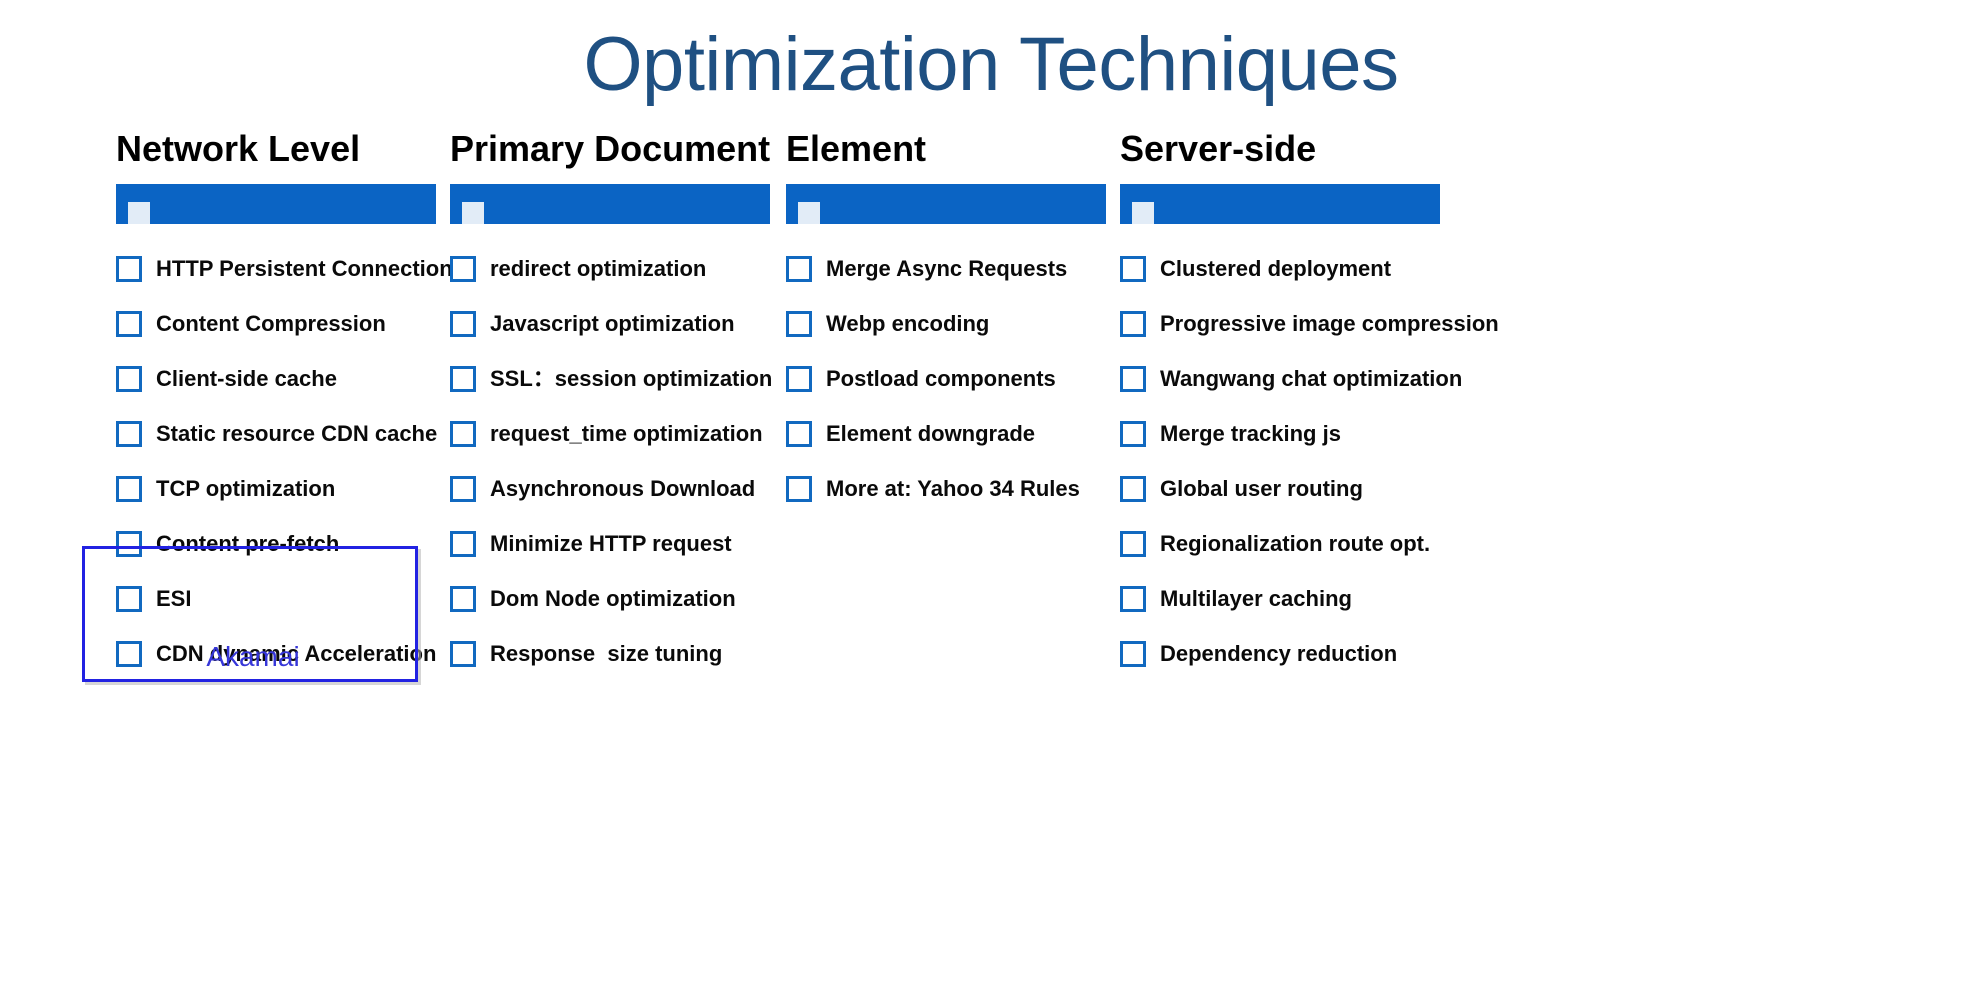  I want to click on list-item: Progressive image compression, so click(1309, 324).